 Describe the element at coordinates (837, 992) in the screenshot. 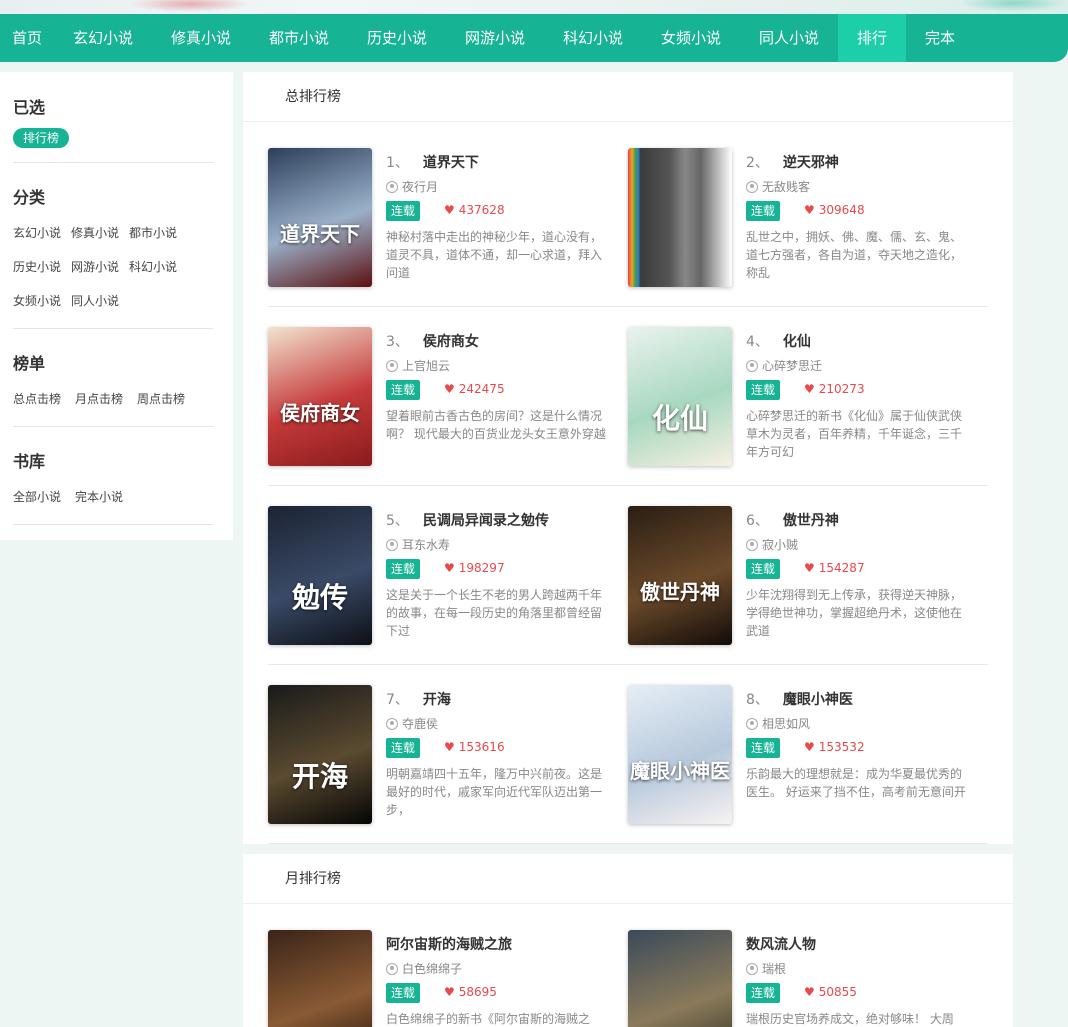

I see `likes-count: 50855` at that location.